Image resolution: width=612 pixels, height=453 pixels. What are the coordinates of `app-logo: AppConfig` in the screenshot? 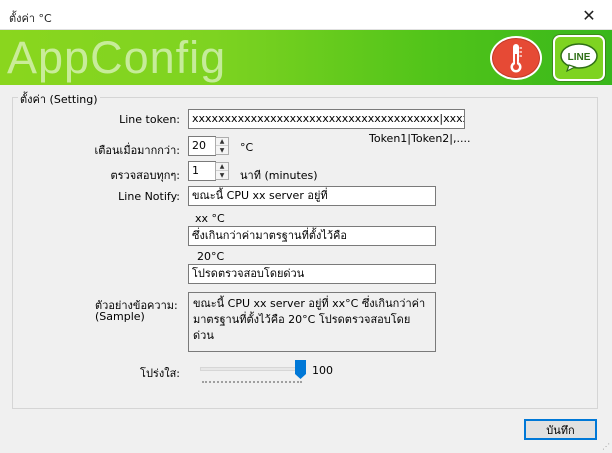 It's located at (117, 57).